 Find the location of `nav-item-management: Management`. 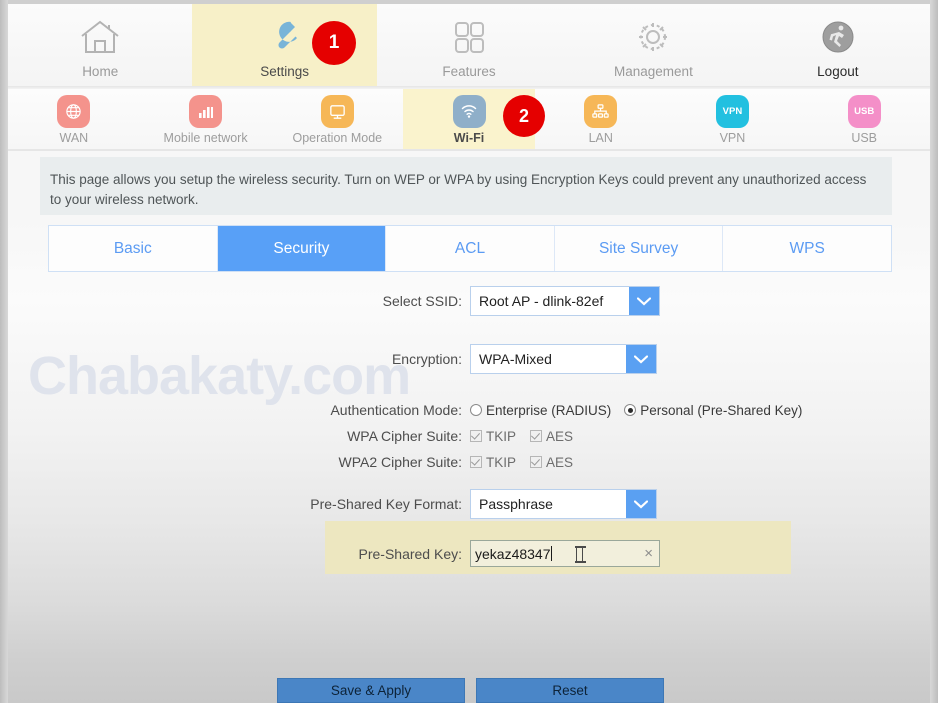

nav-item-management: Management is located at coordinates (653, 46).